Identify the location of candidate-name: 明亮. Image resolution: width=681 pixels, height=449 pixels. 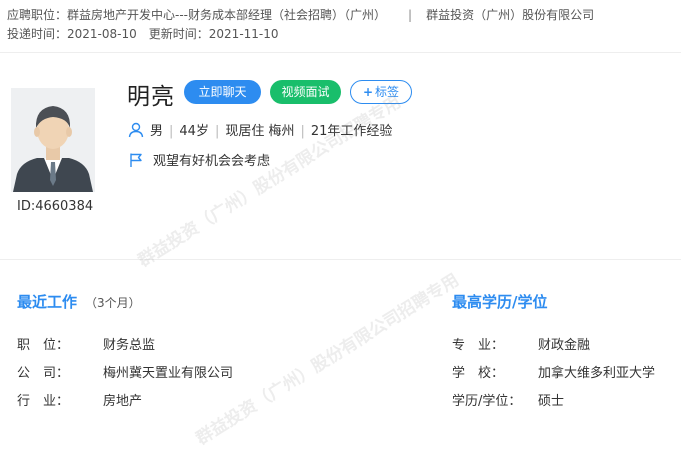
(151, 97).